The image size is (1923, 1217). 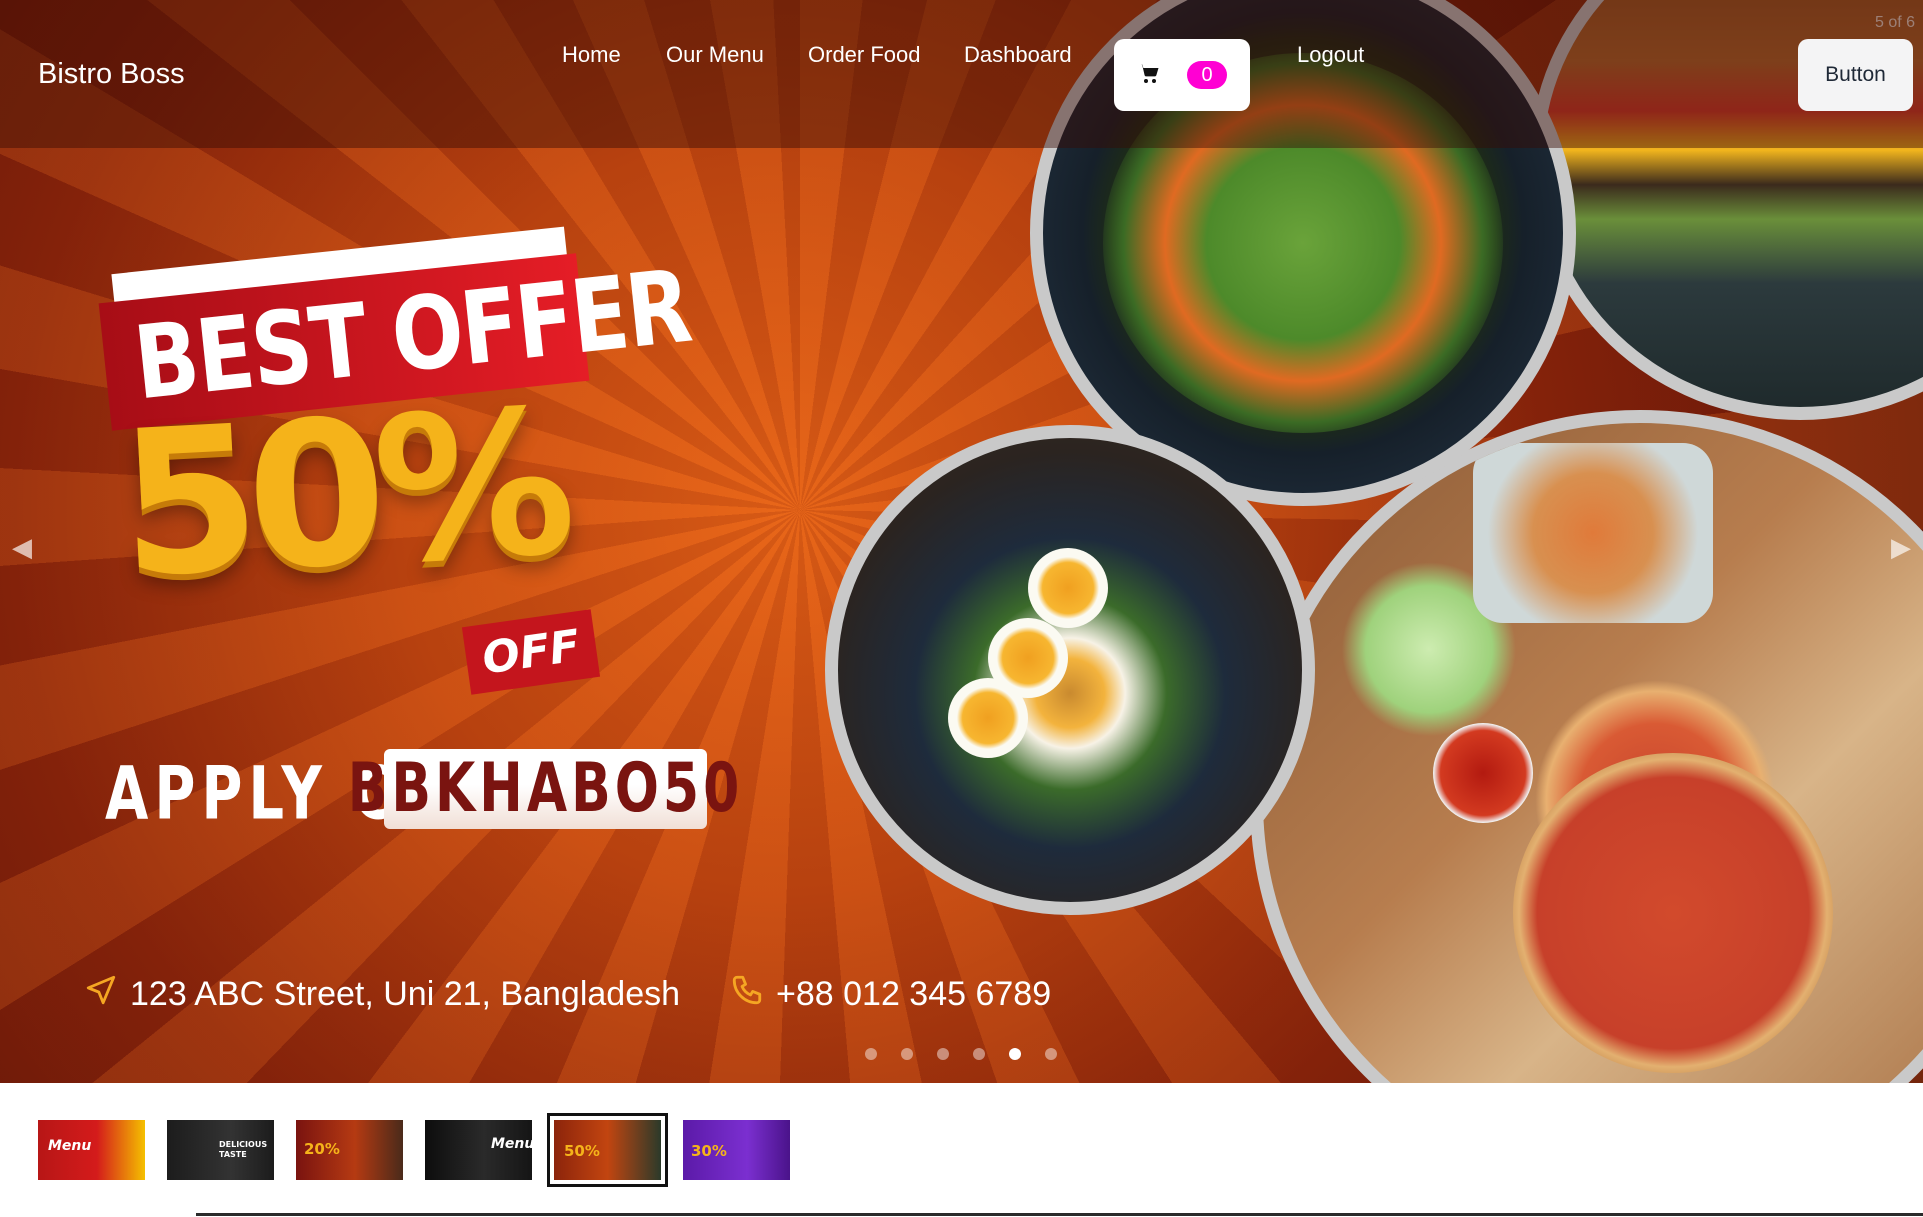 What do you see at coordinates (864, 55) in the screenshot?
I see `nav-link-order-food: Order Food` at bounding box center [864, 55].